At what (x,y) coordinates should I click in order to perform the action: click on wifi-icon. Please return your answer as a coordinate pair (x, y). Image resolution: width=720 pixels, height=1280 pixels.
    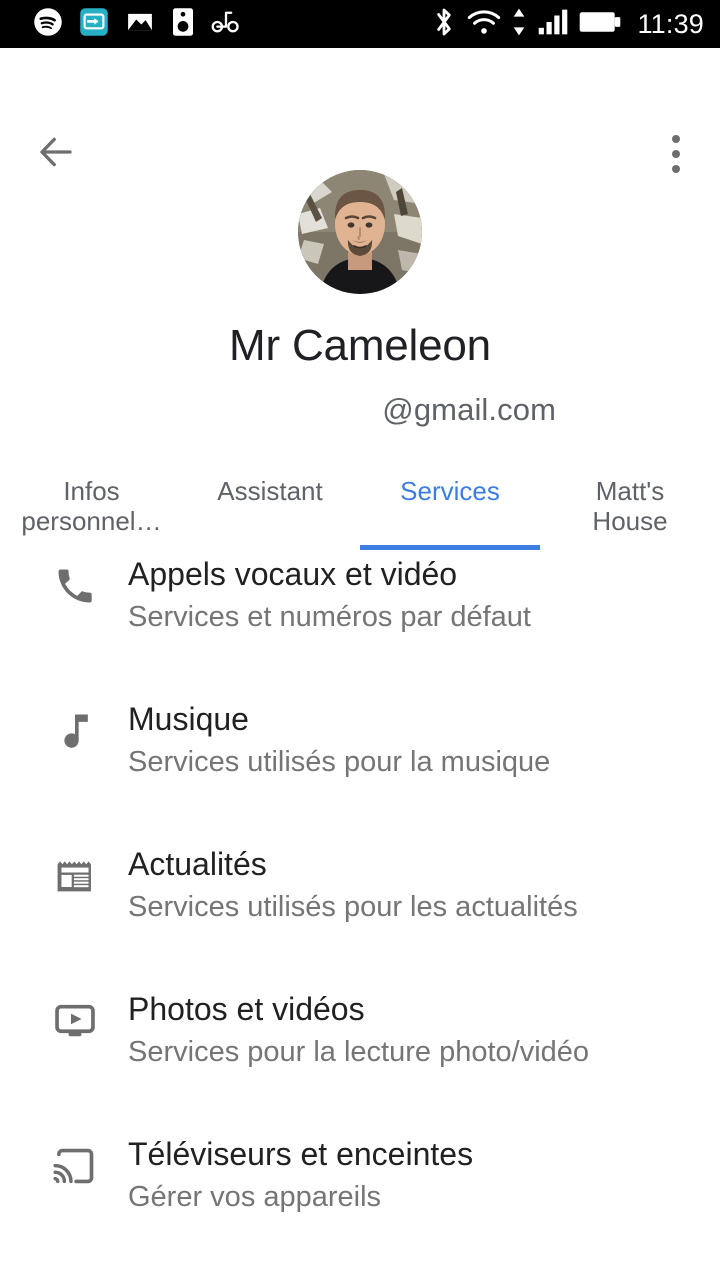
    Looking at the image, I should click on (484, 24).